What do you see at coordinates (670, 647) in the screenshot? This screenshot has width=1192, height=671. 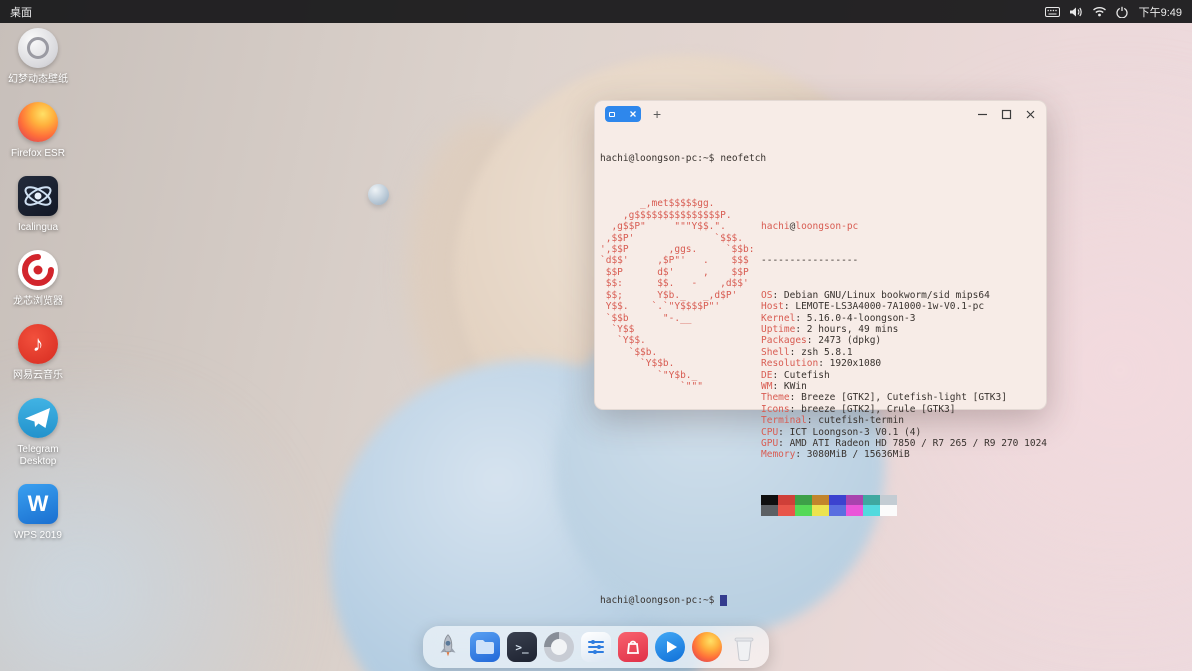 I see `media-player-icon` at bounding box center [670, 647].